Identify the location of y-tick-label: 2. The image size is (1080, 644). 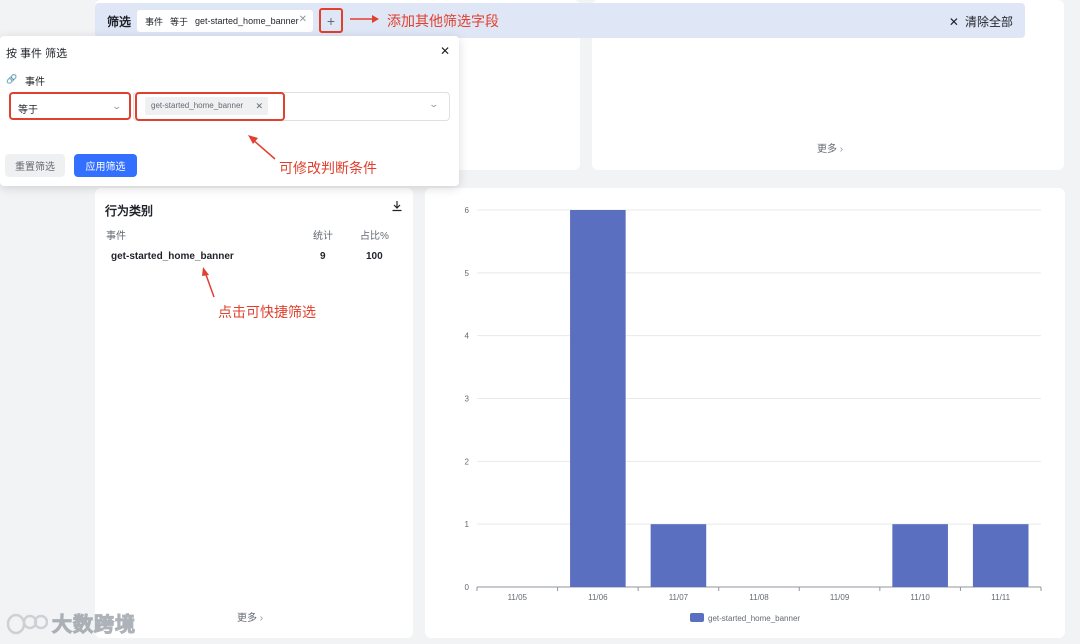
(467, 461).